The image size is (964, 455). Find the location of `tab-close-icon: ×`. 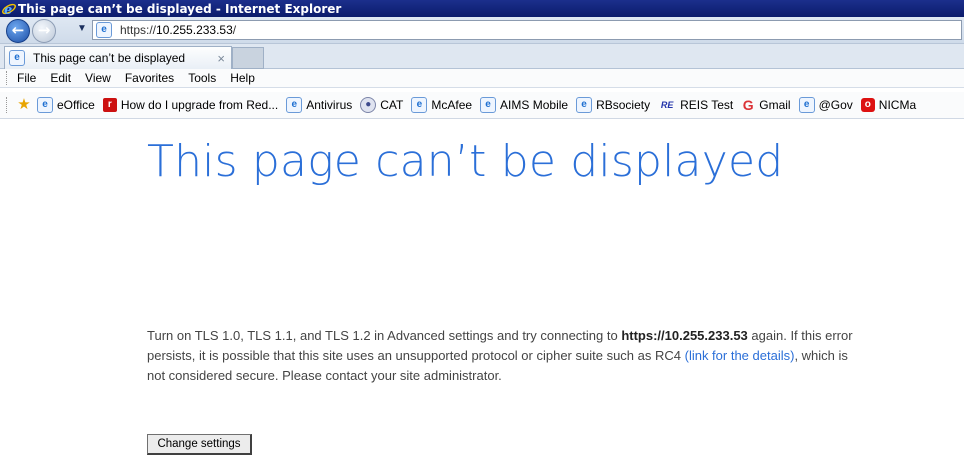

tab-close-icon: × is located at coordinates (221, 58).